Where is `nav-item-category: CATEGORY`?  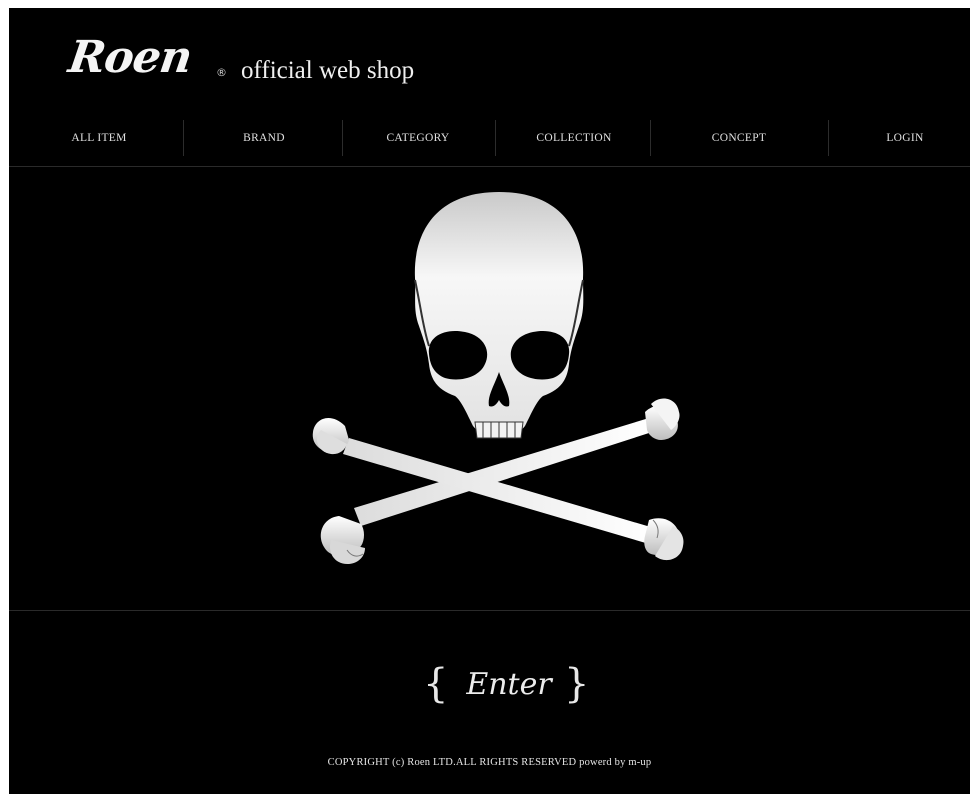 nav-item-category: CATEGORY is located at coordinates (418, 143).